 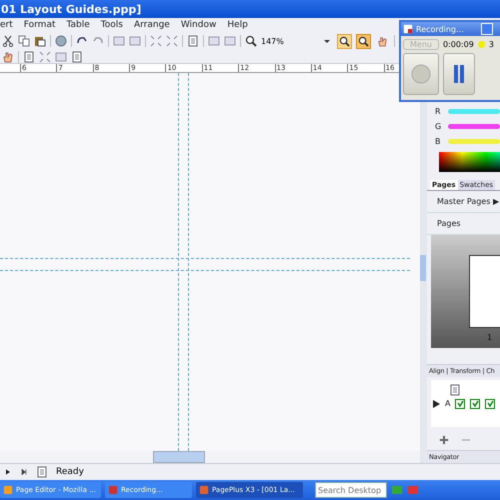 I want to click on elapsed-time: 0:00:09, so click(x=458, y=44).